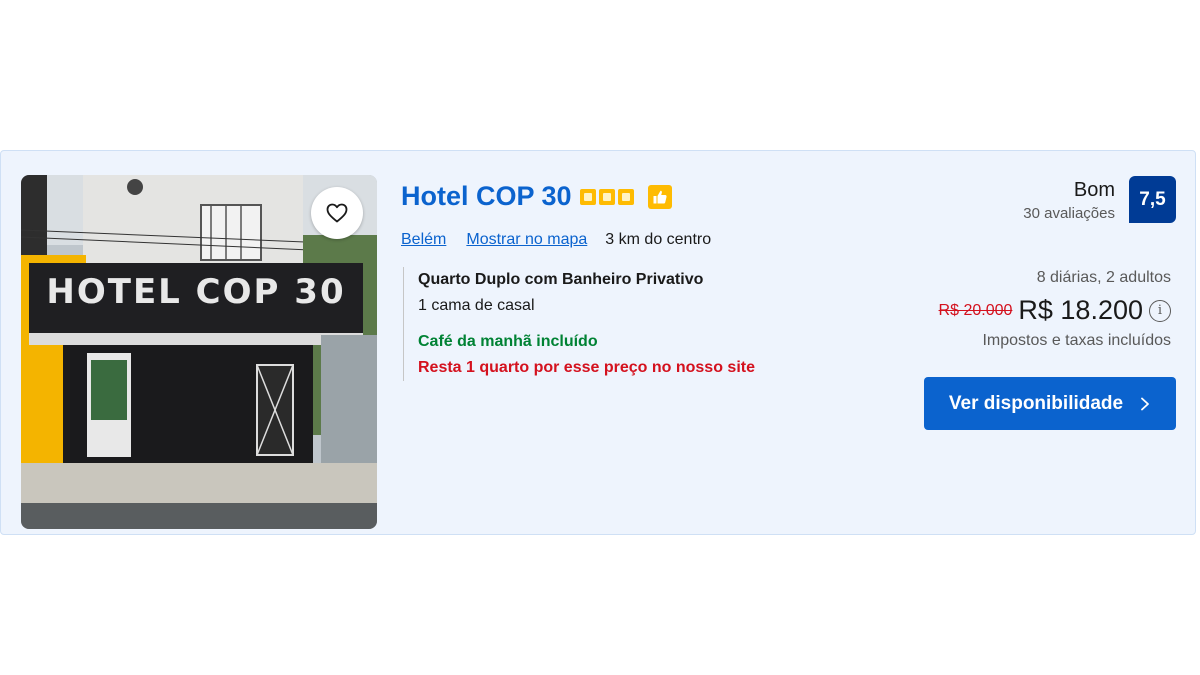 The width and height of the screenshot is (1200, 675). I want to click on city-link: Belém, so click(423, 240).